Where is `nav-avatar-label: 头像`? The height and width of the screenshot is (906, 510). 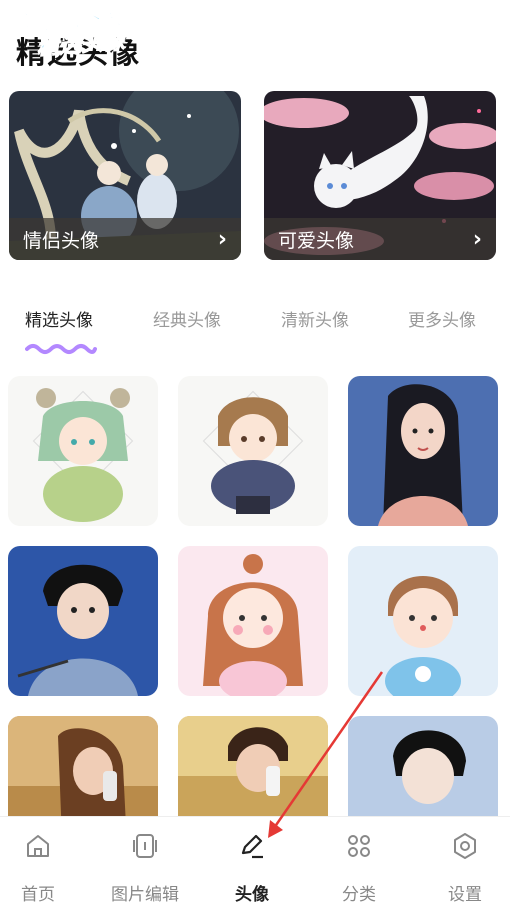 nav-avatar-label: 头像 is located at coordinates (252, 895).